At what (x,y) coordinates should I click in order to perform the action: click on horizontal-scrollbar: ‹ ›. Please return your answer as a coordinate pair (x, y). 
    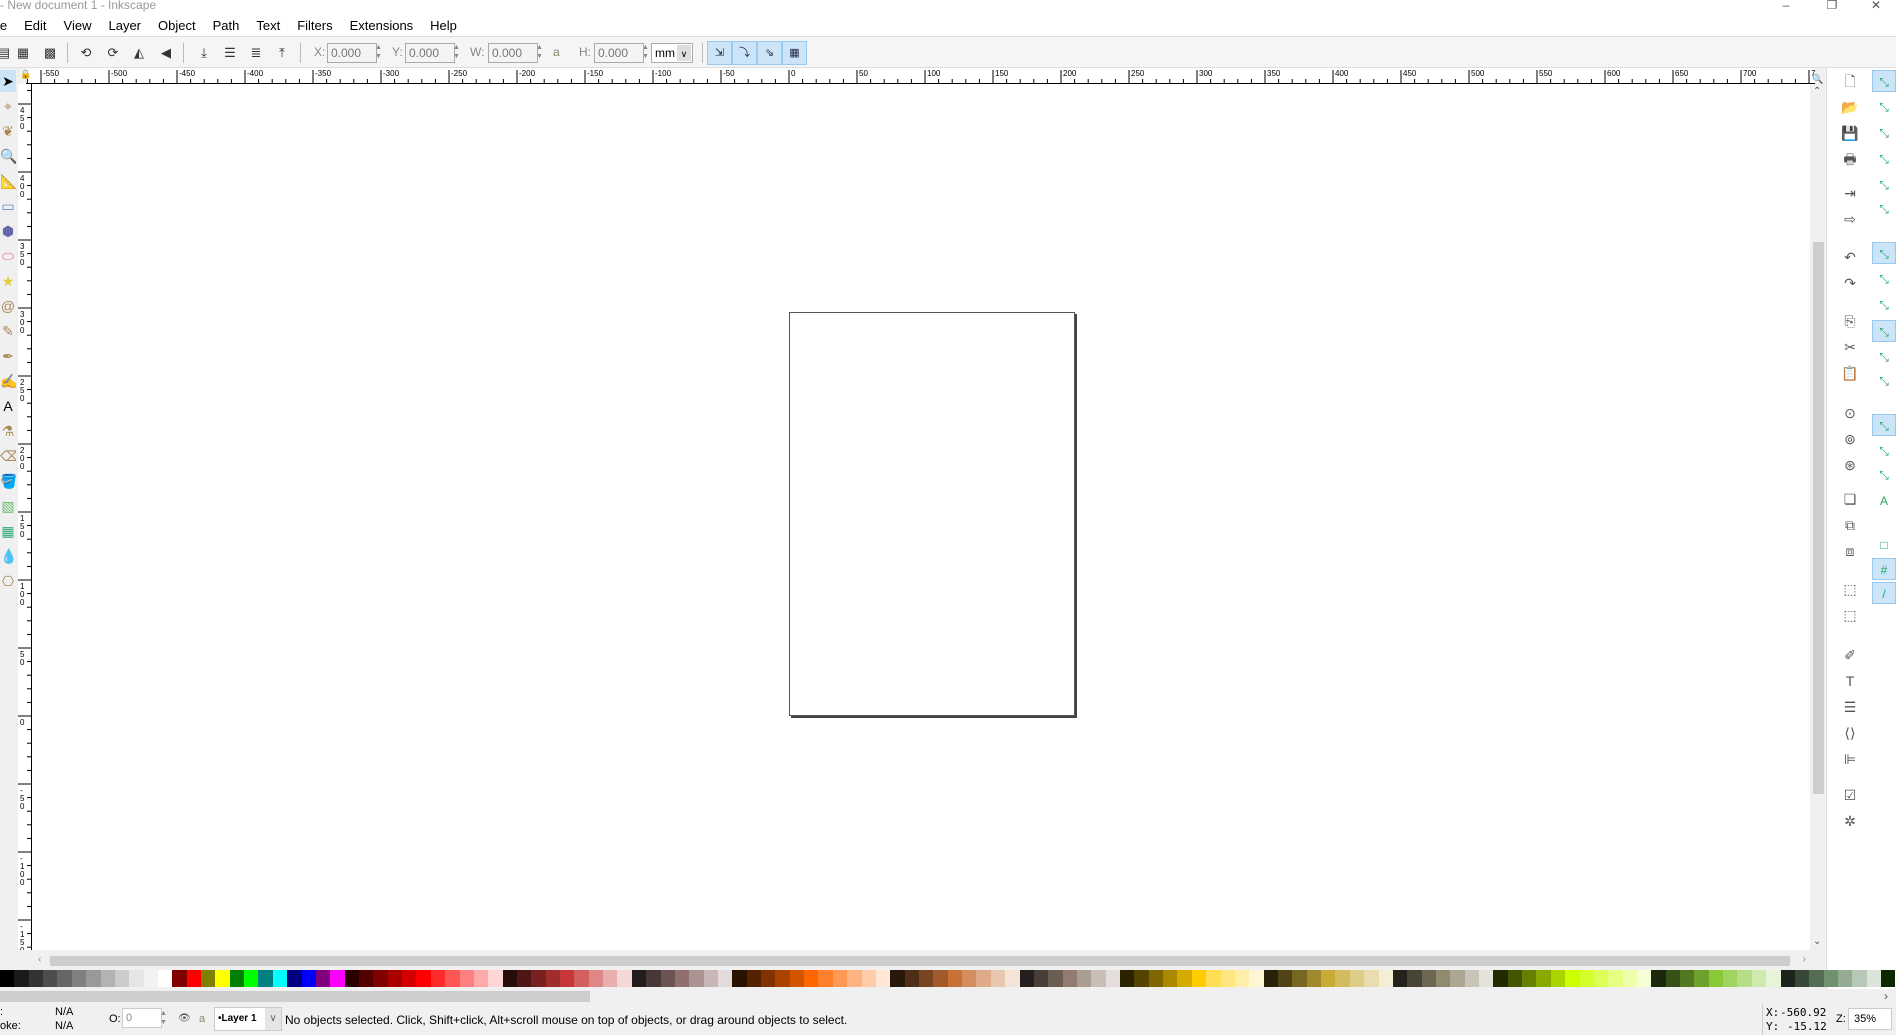
    Looking at the image, I should click on (921, 961).